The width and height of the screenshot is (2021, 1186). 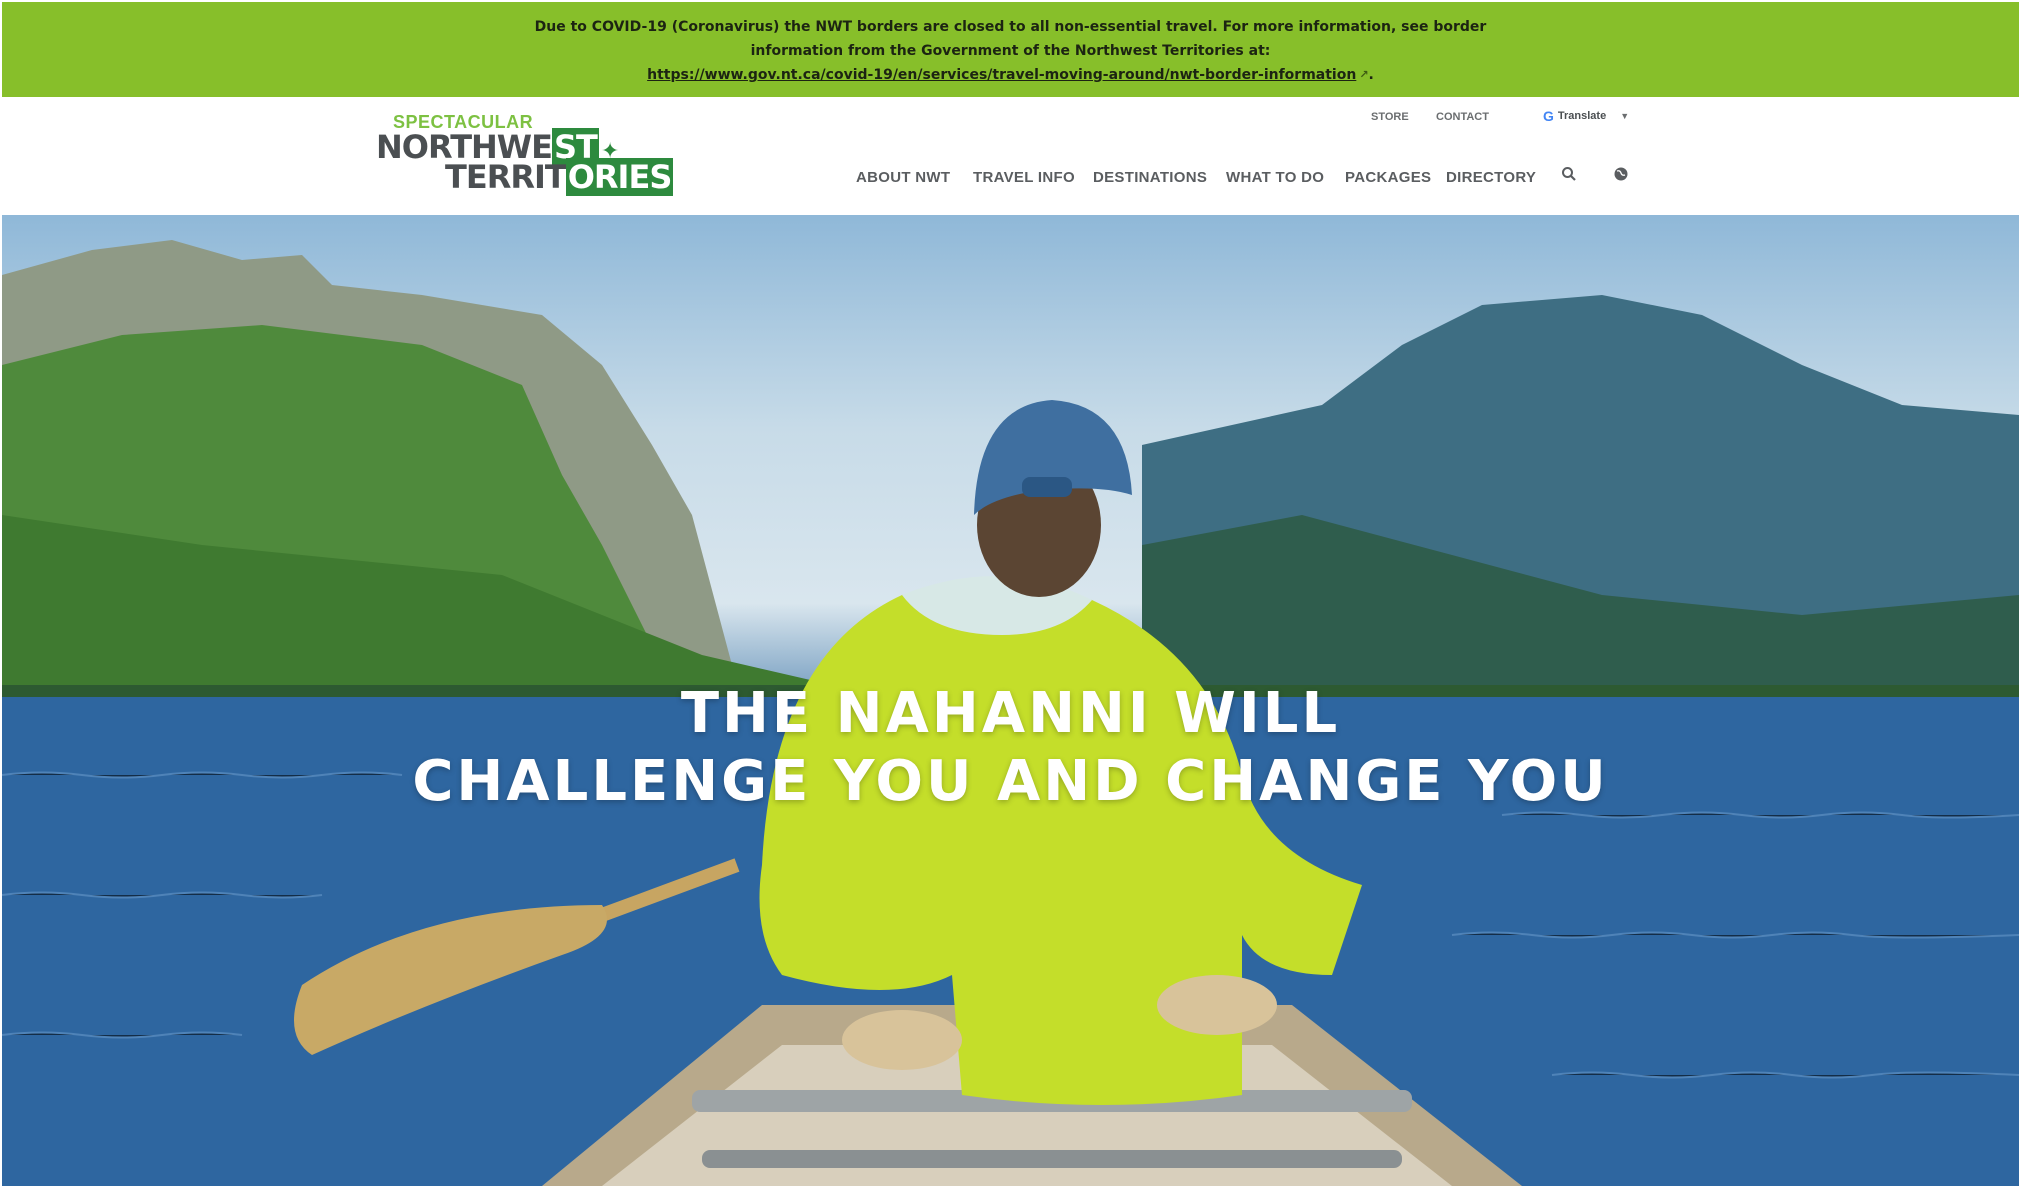 I want to click on nav-travel-info: TRAVEL INFO, so click(x=1024, y=177).